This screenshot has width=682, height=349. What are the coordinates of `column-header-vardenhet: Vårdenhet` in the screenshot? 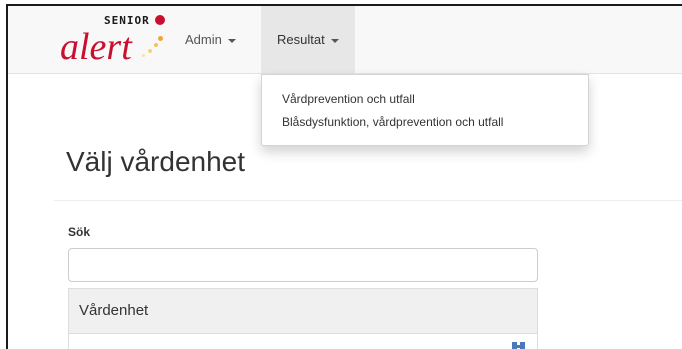 It's located at (114, 310).